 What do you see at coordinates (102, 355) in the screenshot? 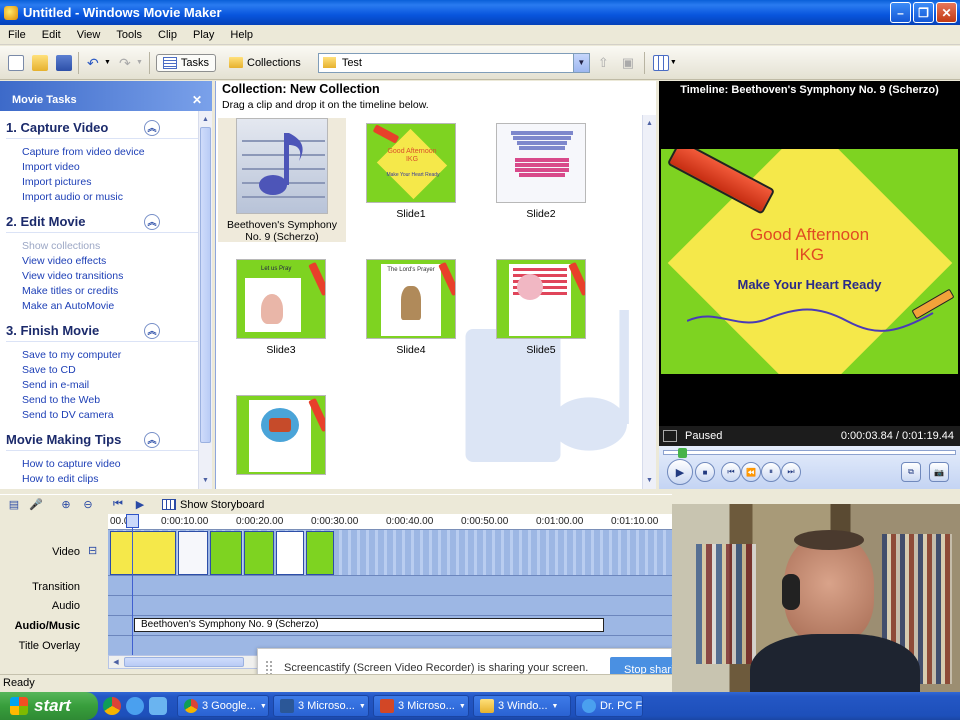
I see `task-link: Save to my computer` at bounding box center [102, 355].